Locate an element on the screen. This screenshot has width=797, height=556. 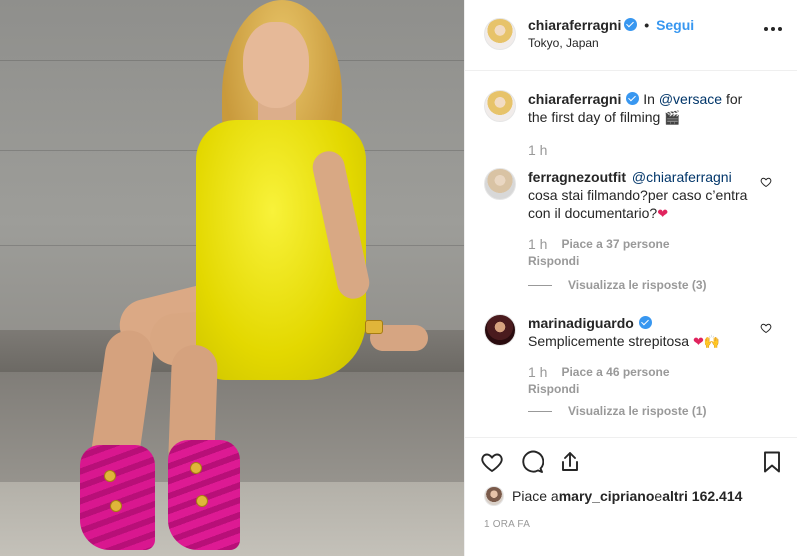
follow-button: Segui is located at coordinates (675, 25).